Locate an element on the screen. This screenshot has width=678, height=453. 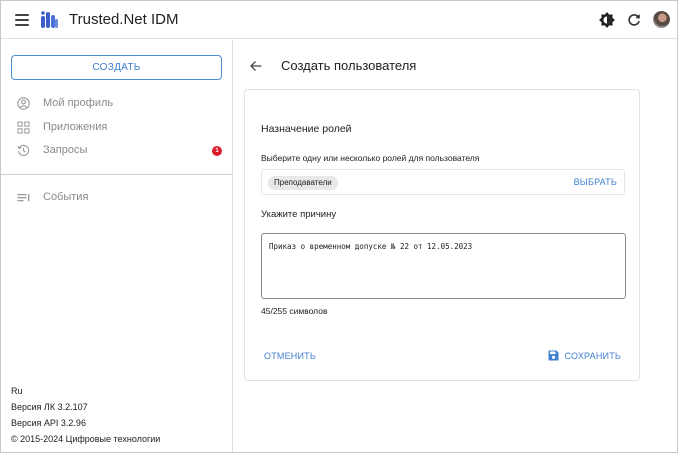
sidebar-item-events: События is located at coordinates (122, 198).